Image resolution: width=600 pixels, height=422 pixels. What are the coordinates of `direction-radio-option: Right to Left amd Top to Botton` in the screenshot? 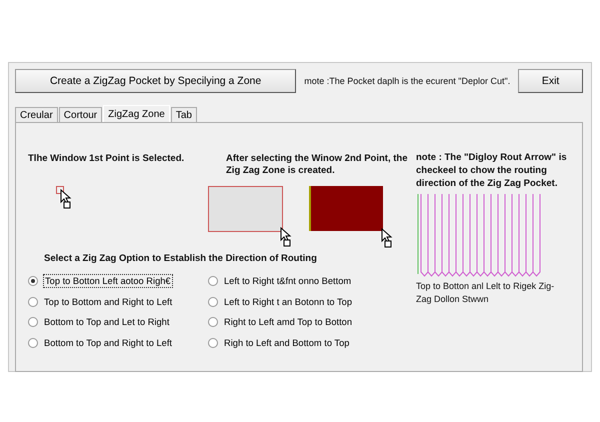 It's located at (308, 322).